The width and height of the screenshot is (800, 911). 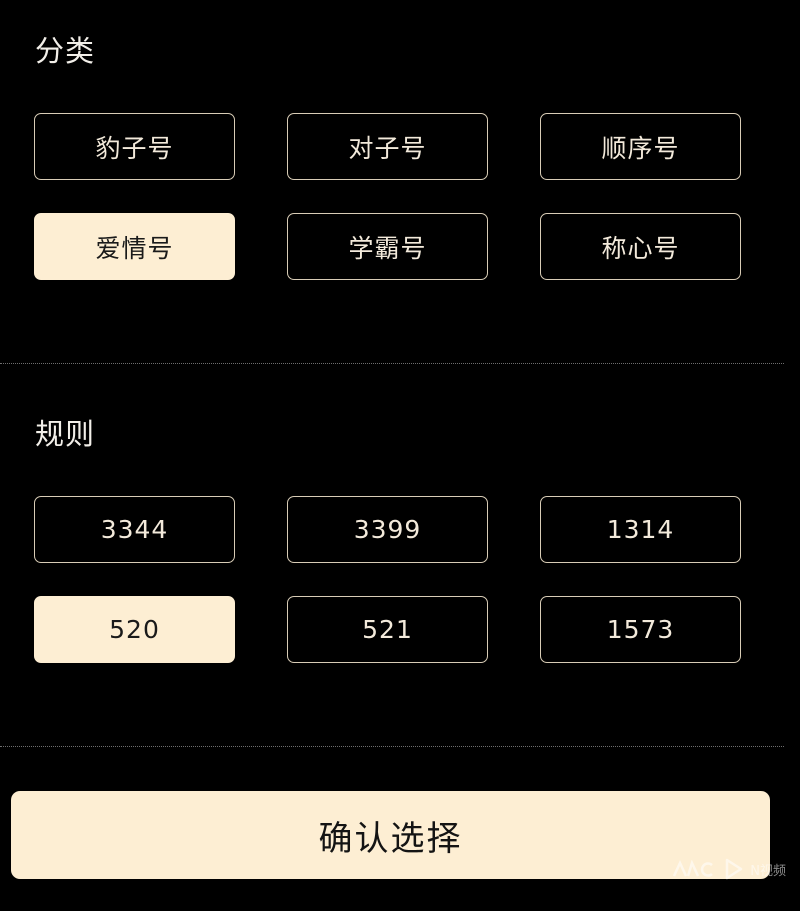 I want to click on rule-chip-1314: 1314, so click(x=640, y=529).